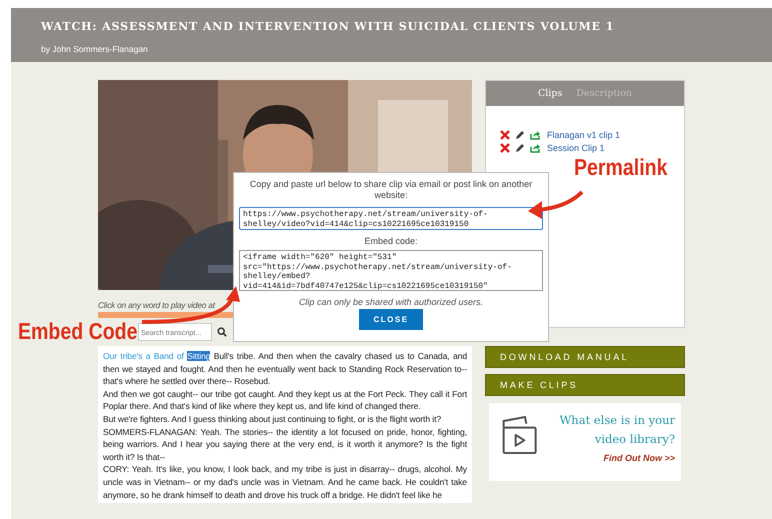 The height and width of the screenshot is (519, 772). Describe the element at coordinates (285, 369) in the screenshot. I see `transcript-paragraph: Our tribe's a Band of Sitting Bull's tribe. And then when the cavalry chased us to Canada, and then we stayed and fought. And then he eventually went back to Standing Rock Reservation to-- that's where he settled over there-- Rosebud.` at that location.